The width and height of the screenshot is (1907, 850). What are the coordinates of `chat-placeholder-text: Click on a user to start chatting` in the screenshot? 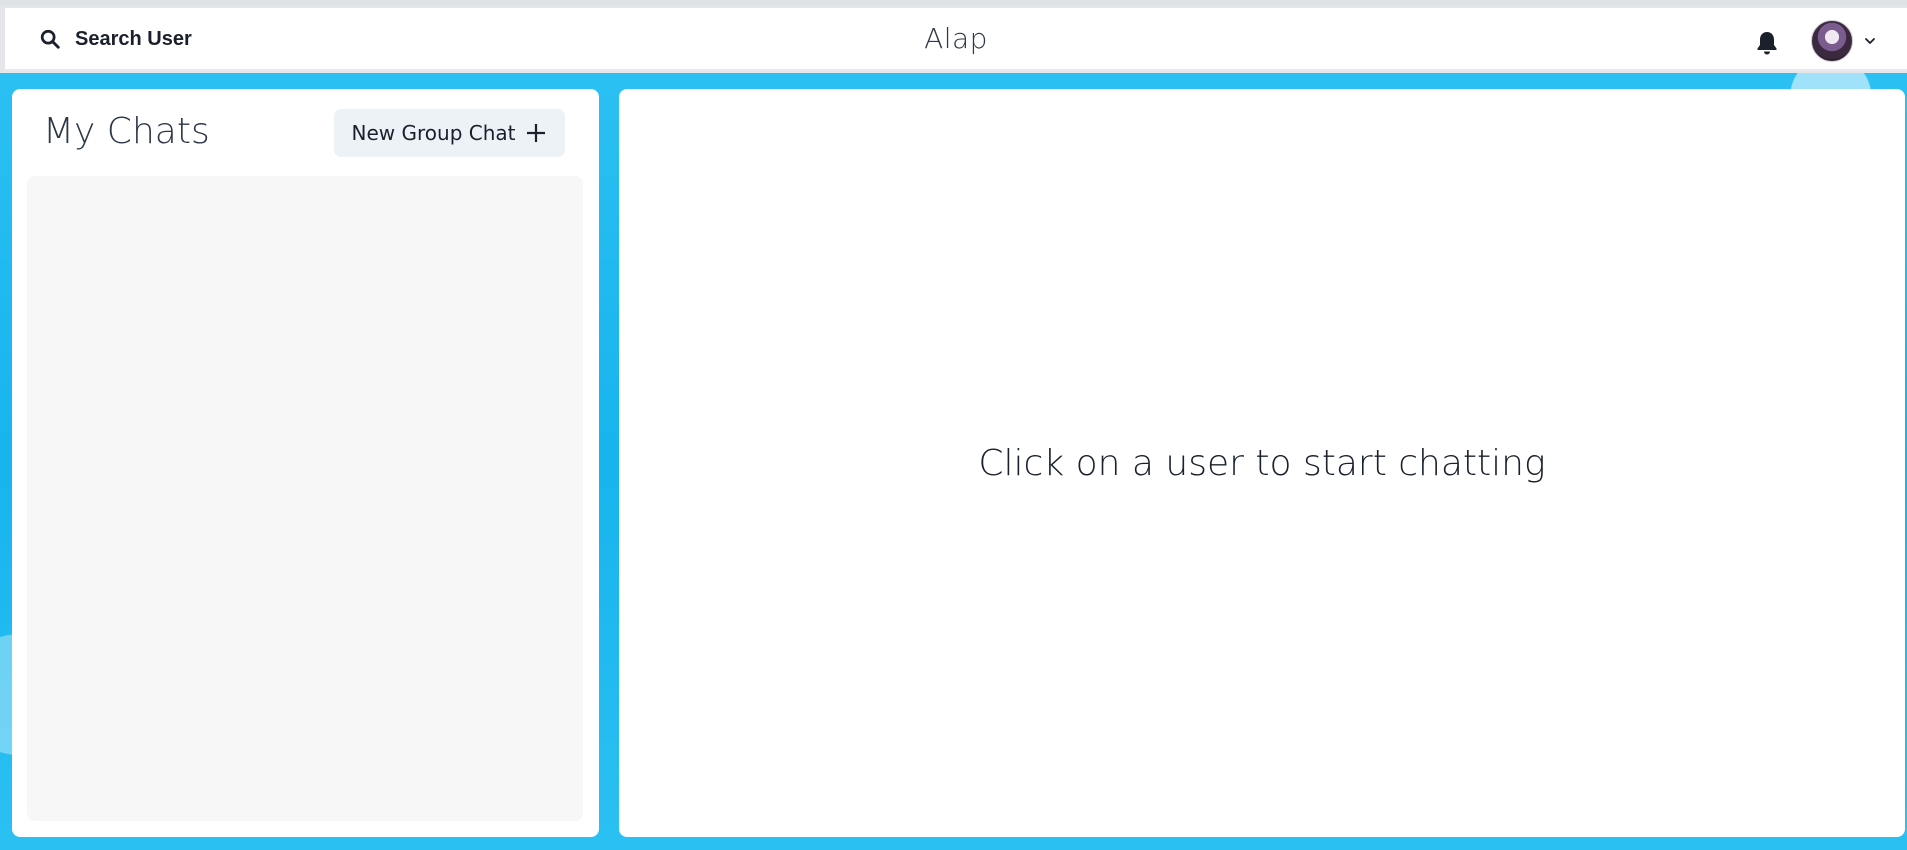 It's located at (1262, 463).